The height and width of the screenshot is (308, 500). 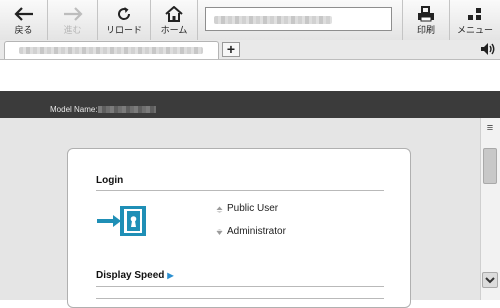 I want to click on tab-bar: +, so click(x=250, y=50).